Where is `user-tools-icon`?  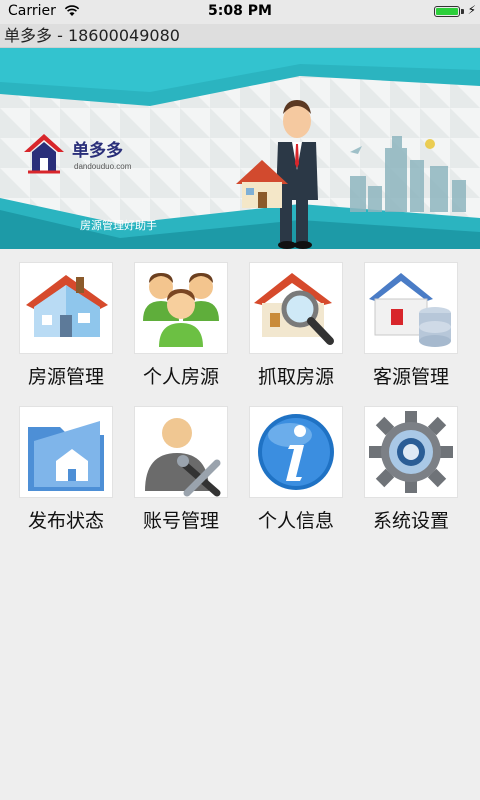
user-tools-icon is located at coordinates (181, 452).